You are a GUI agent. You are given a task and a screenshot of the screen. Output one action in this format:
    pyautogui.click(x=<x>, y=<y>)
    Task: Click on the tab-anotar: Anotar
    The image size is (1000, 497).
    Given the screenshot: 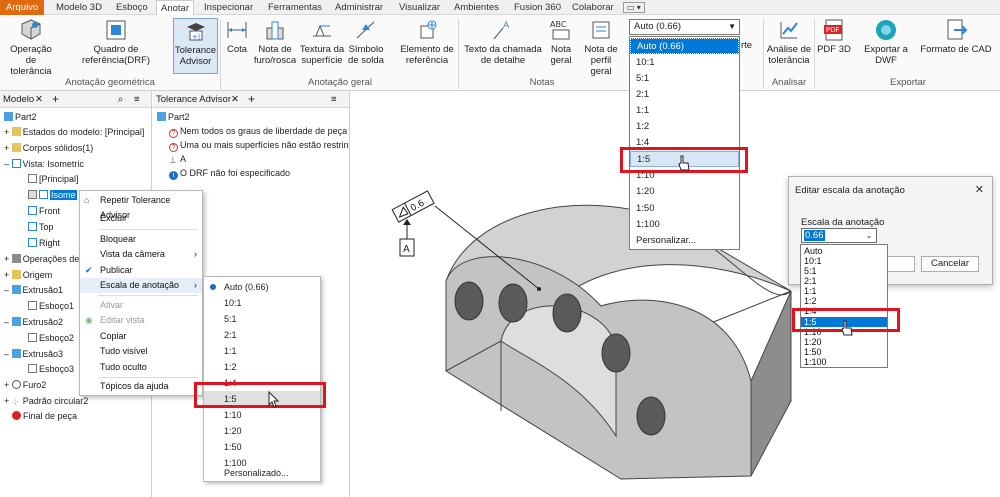 What is the action you would take?
    pyautogui.click(x=175, y=7)
    